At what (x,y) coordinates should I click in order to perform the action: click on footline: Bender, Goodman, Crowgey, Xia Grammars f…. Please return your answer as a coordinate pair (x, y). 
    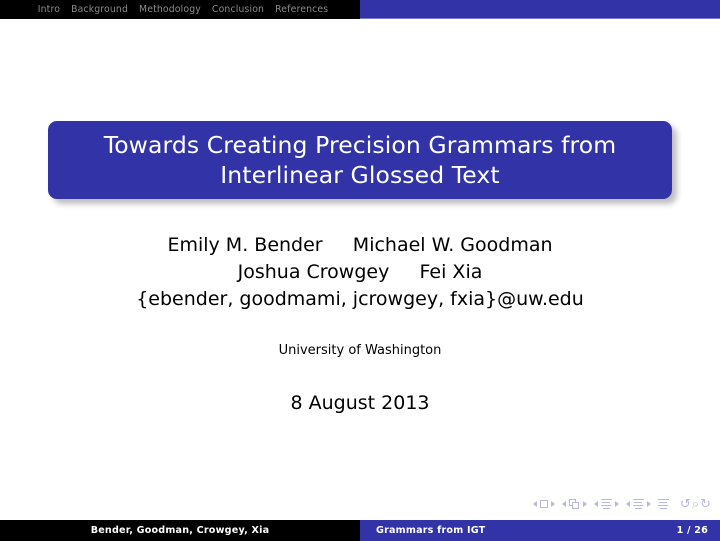
    Looking at the image, I should click on (360, 530).